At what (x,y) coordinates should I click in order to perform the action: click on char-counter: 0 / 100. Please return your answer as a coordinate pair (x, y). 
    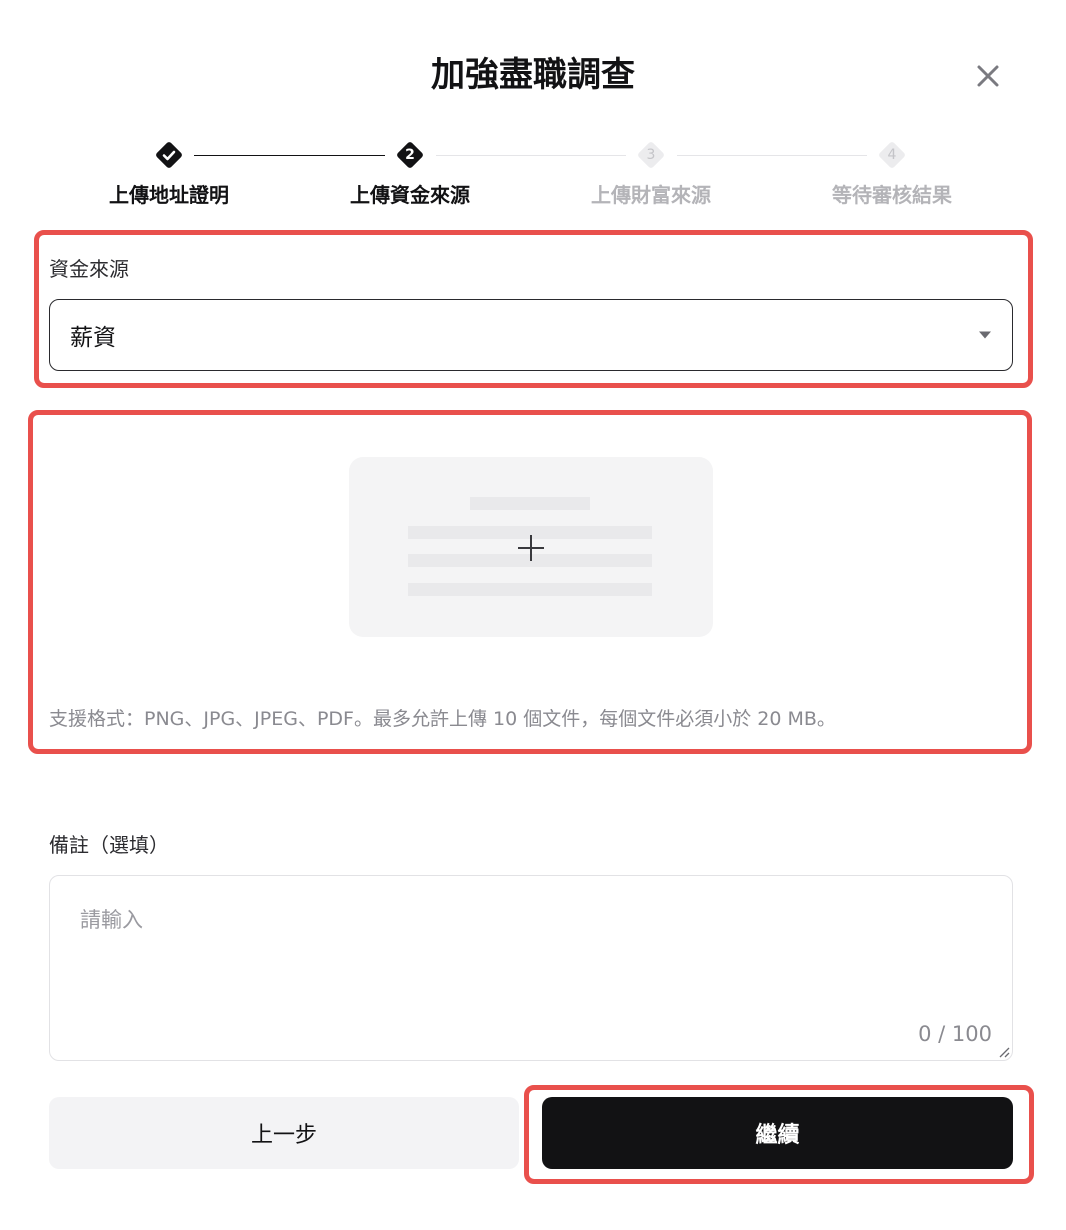
    Looking at the image, I should click on (955, 1034).